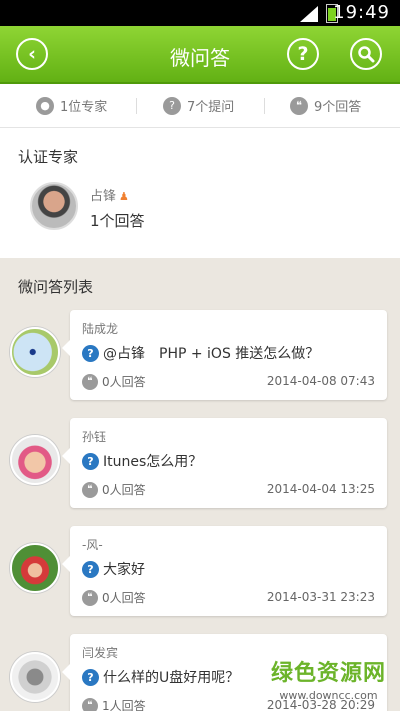 Image resolution: width=400 pixels, height=711 pixels. What do you see at coordinates (320, 381) in the screenshot?
I see `question-date: 2014-04-08 07:43` at bounding box center [320, 381].